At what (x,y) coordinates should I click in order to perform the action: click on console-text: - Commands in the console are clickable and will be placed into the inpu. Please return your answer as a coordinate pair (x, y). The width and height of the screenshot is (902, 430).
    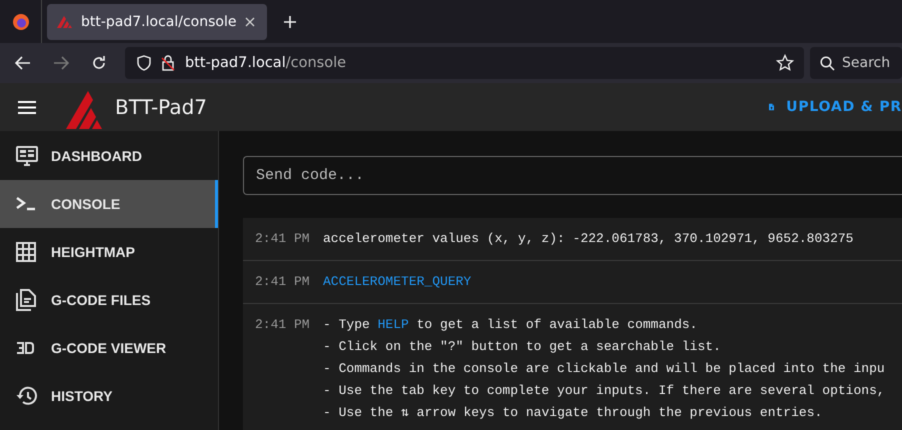
    Looking at the image, I should click on (604, 368).